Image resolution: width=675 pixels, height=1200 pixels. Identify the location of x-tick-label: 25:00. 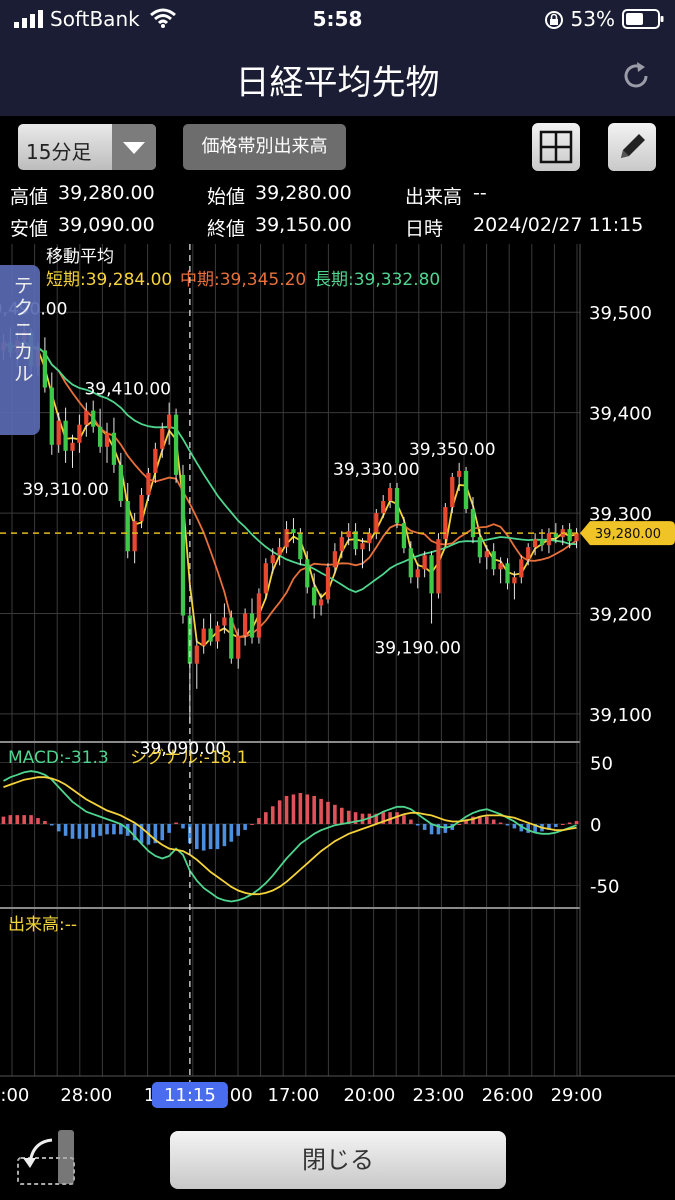
(14, 1095).